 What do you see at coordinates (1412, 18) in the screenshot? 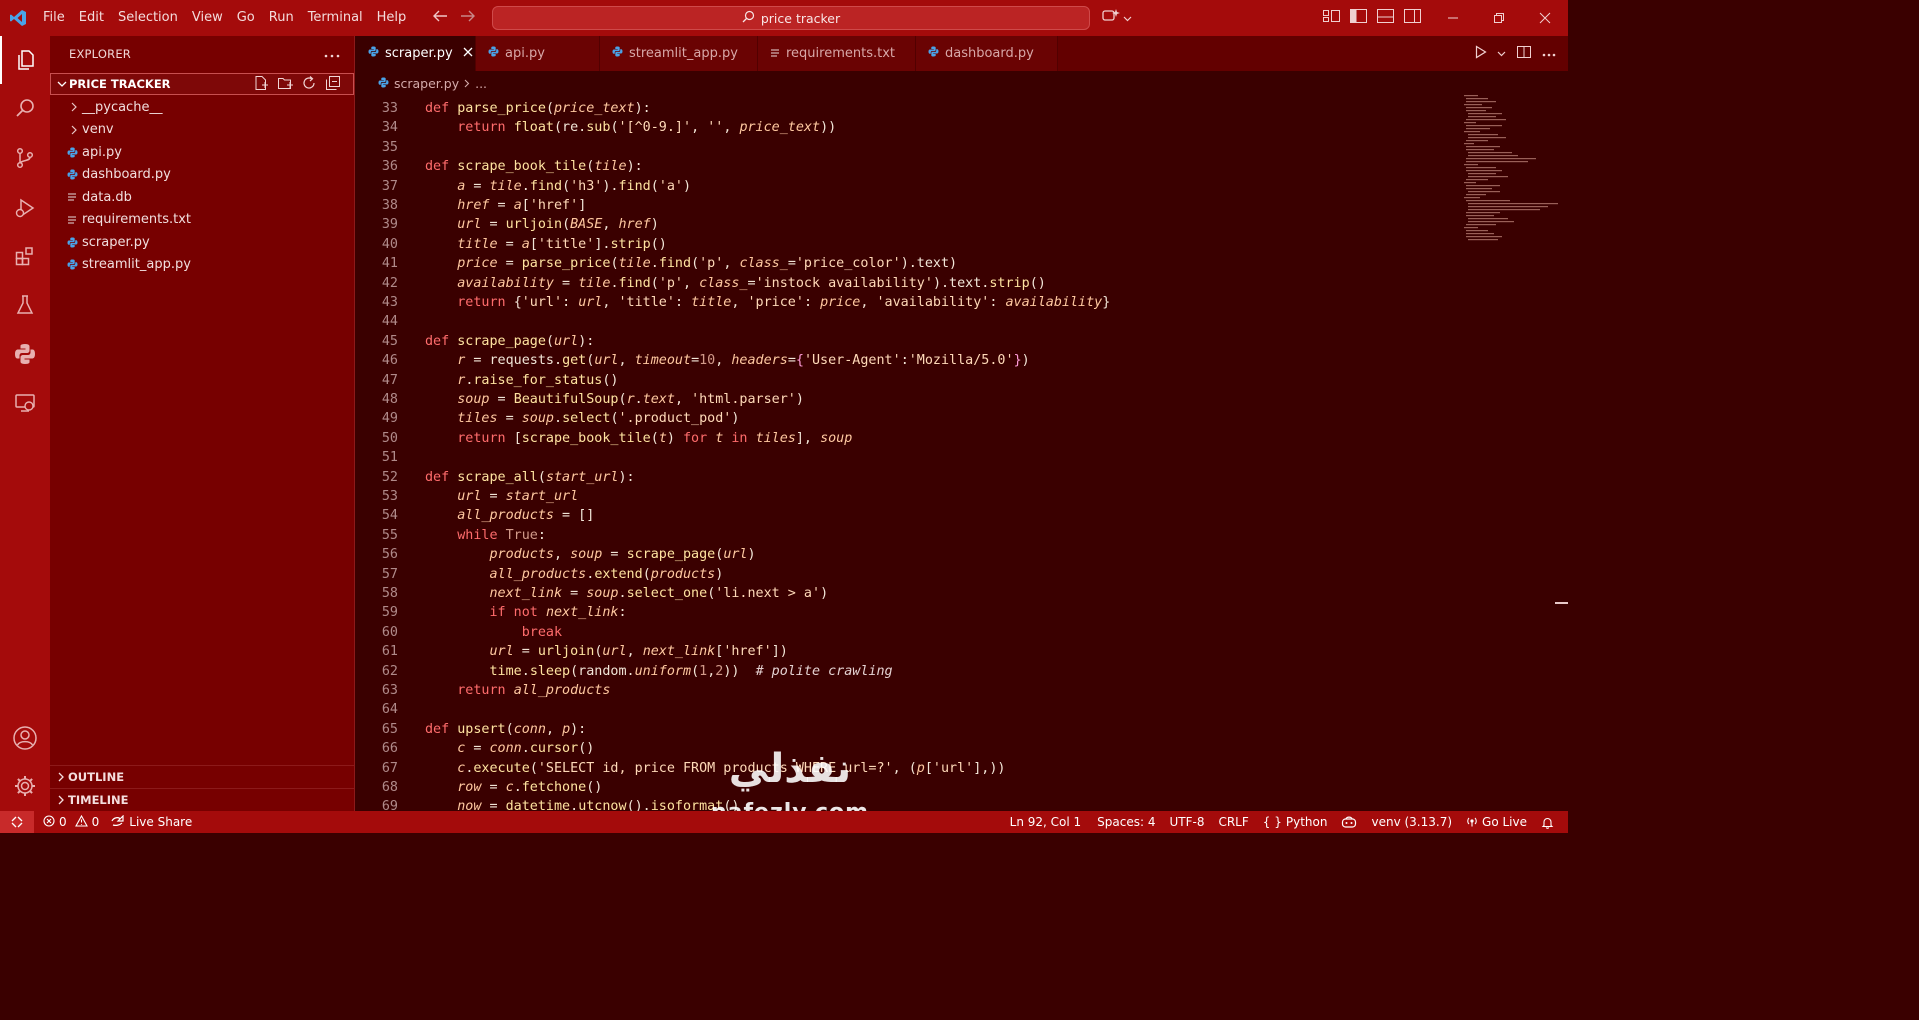
I see `toggle-secondary-sidebar-icon` at bounding box center [1412, 18].